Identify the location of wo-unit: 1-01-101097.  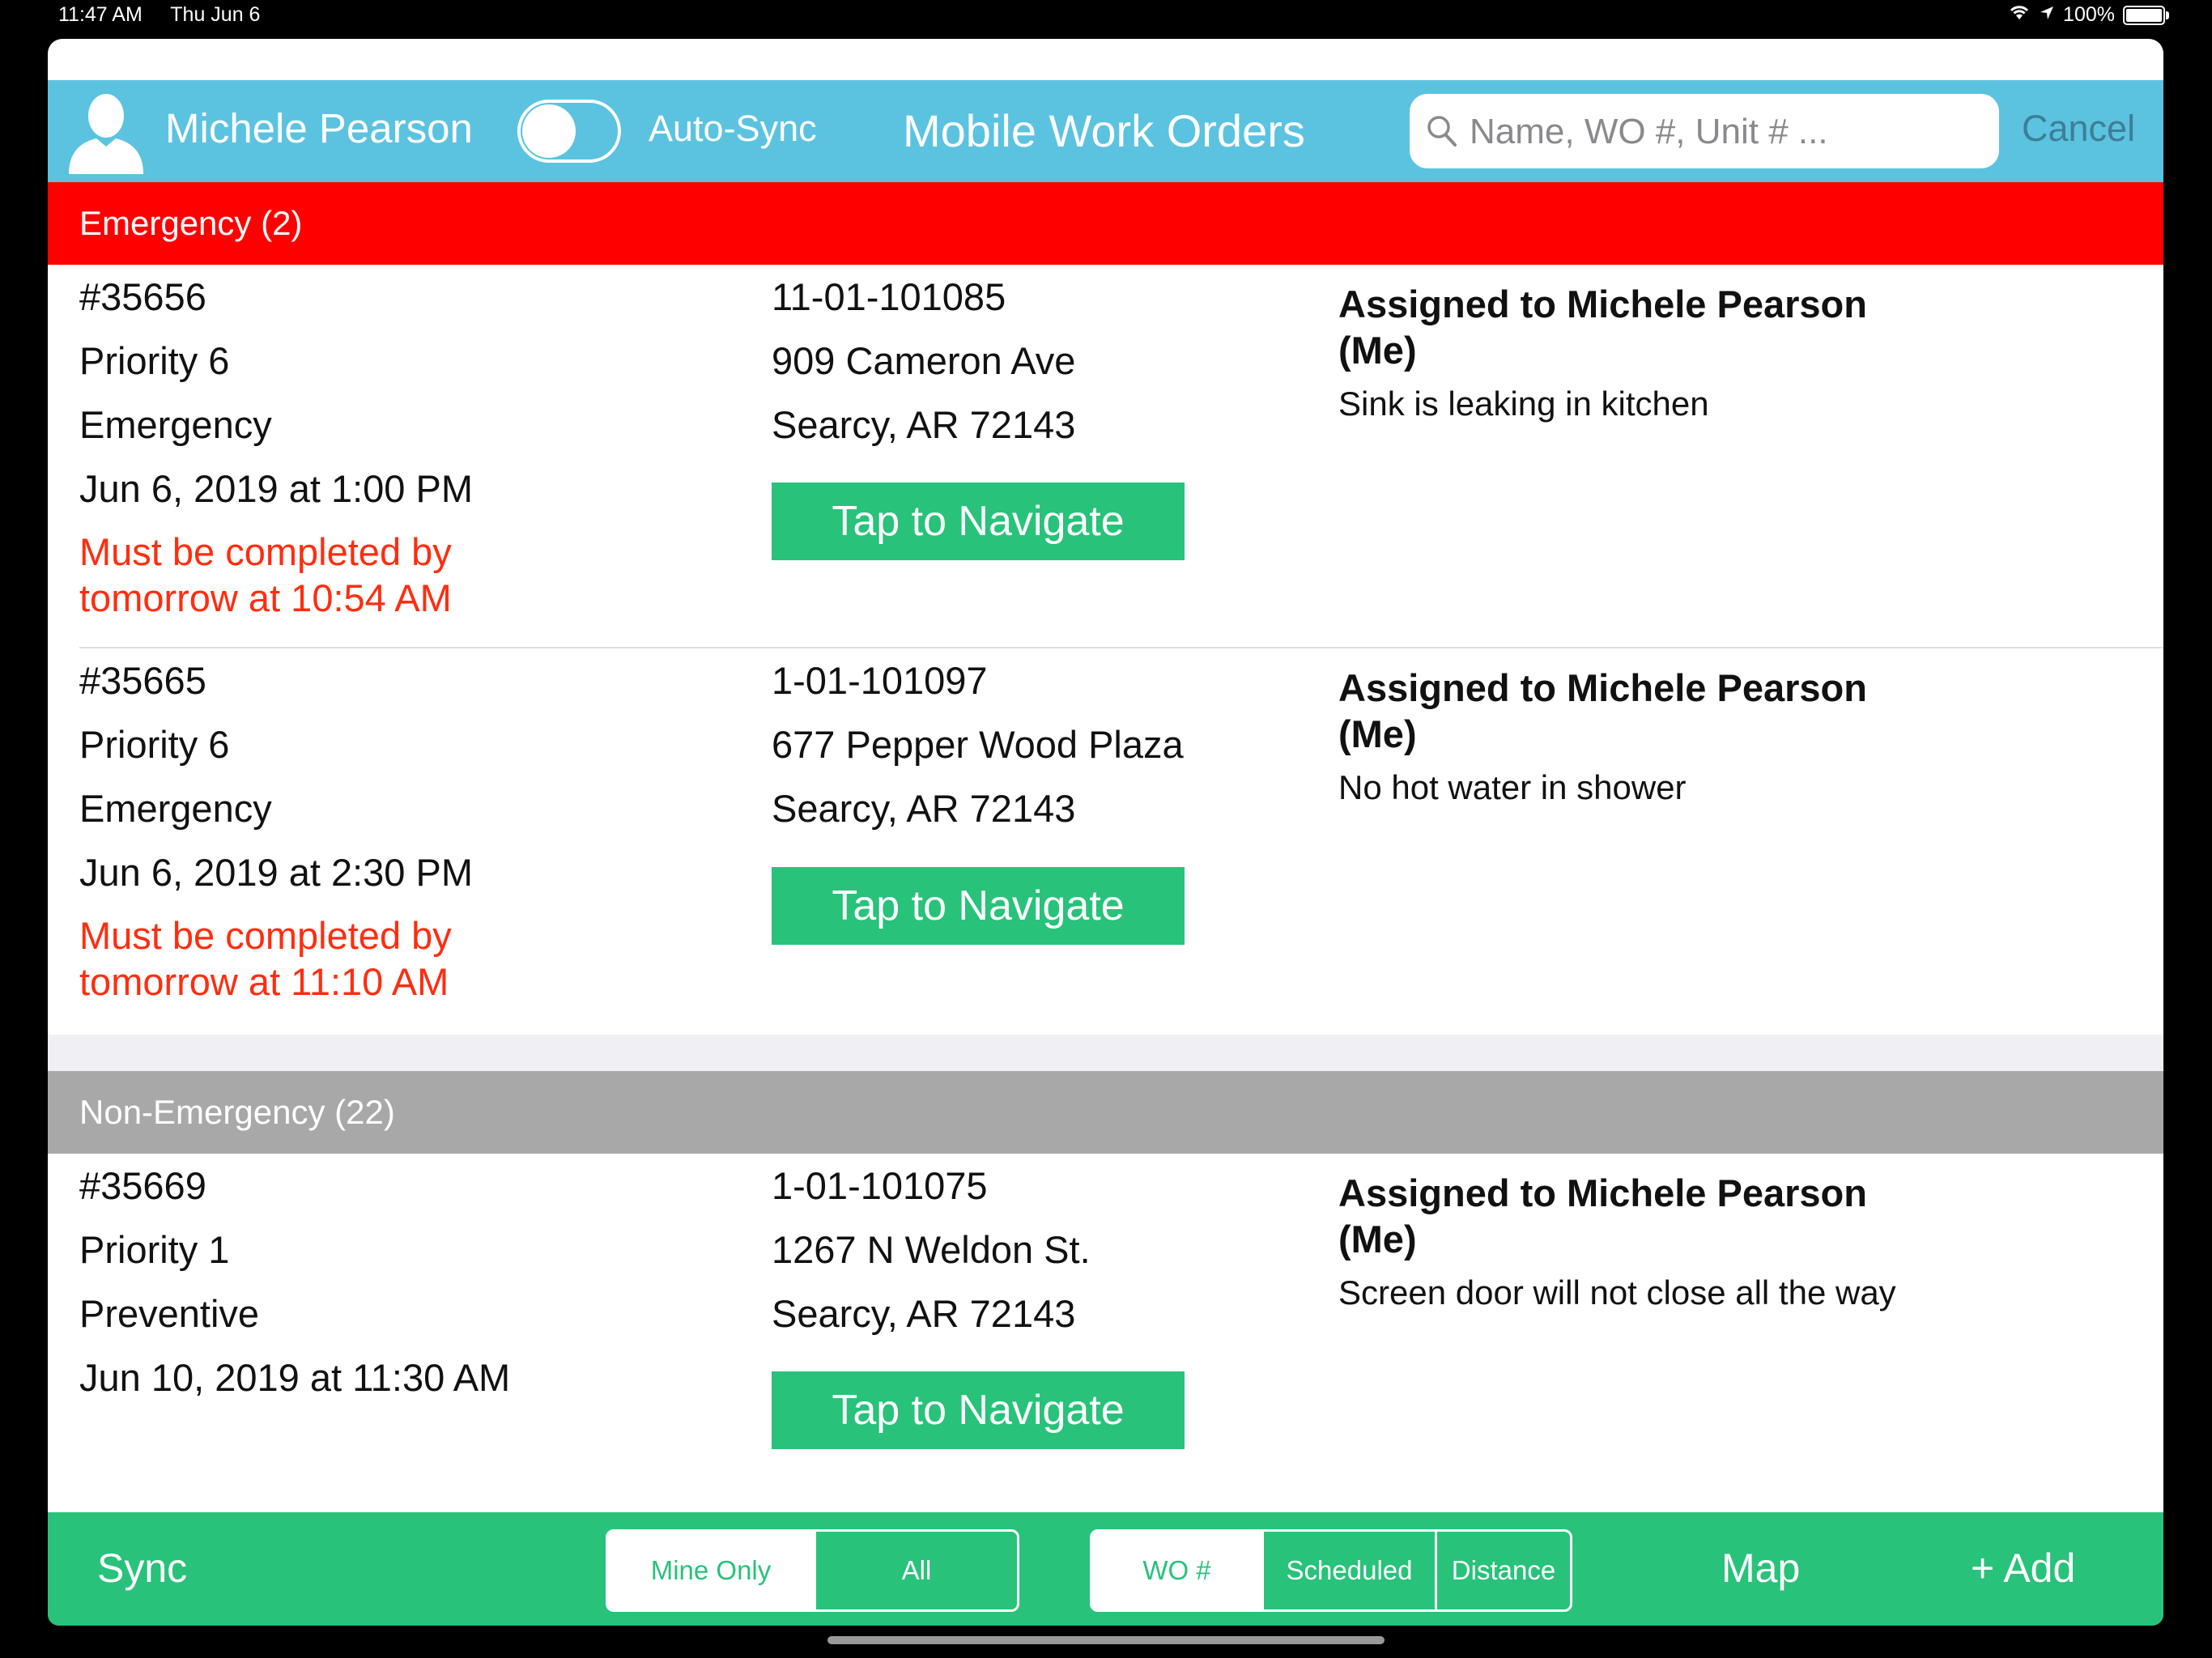
(880, 680).